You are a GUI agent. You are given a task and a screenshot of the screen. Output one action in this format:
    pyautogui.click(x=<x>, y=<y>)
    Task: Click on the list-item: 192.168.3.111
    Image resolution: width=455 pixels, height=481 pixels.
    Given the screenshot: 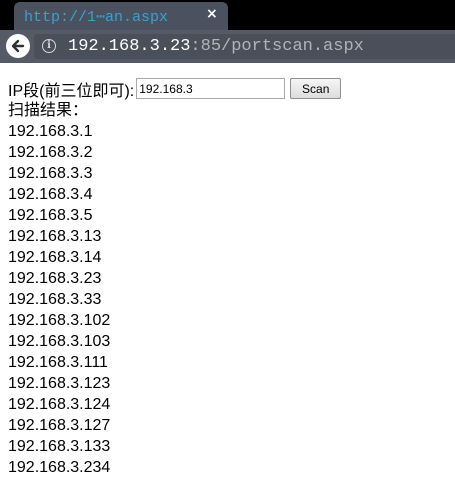 What is the action you would take?
    pyautogui.click(x=58, y=362)
    